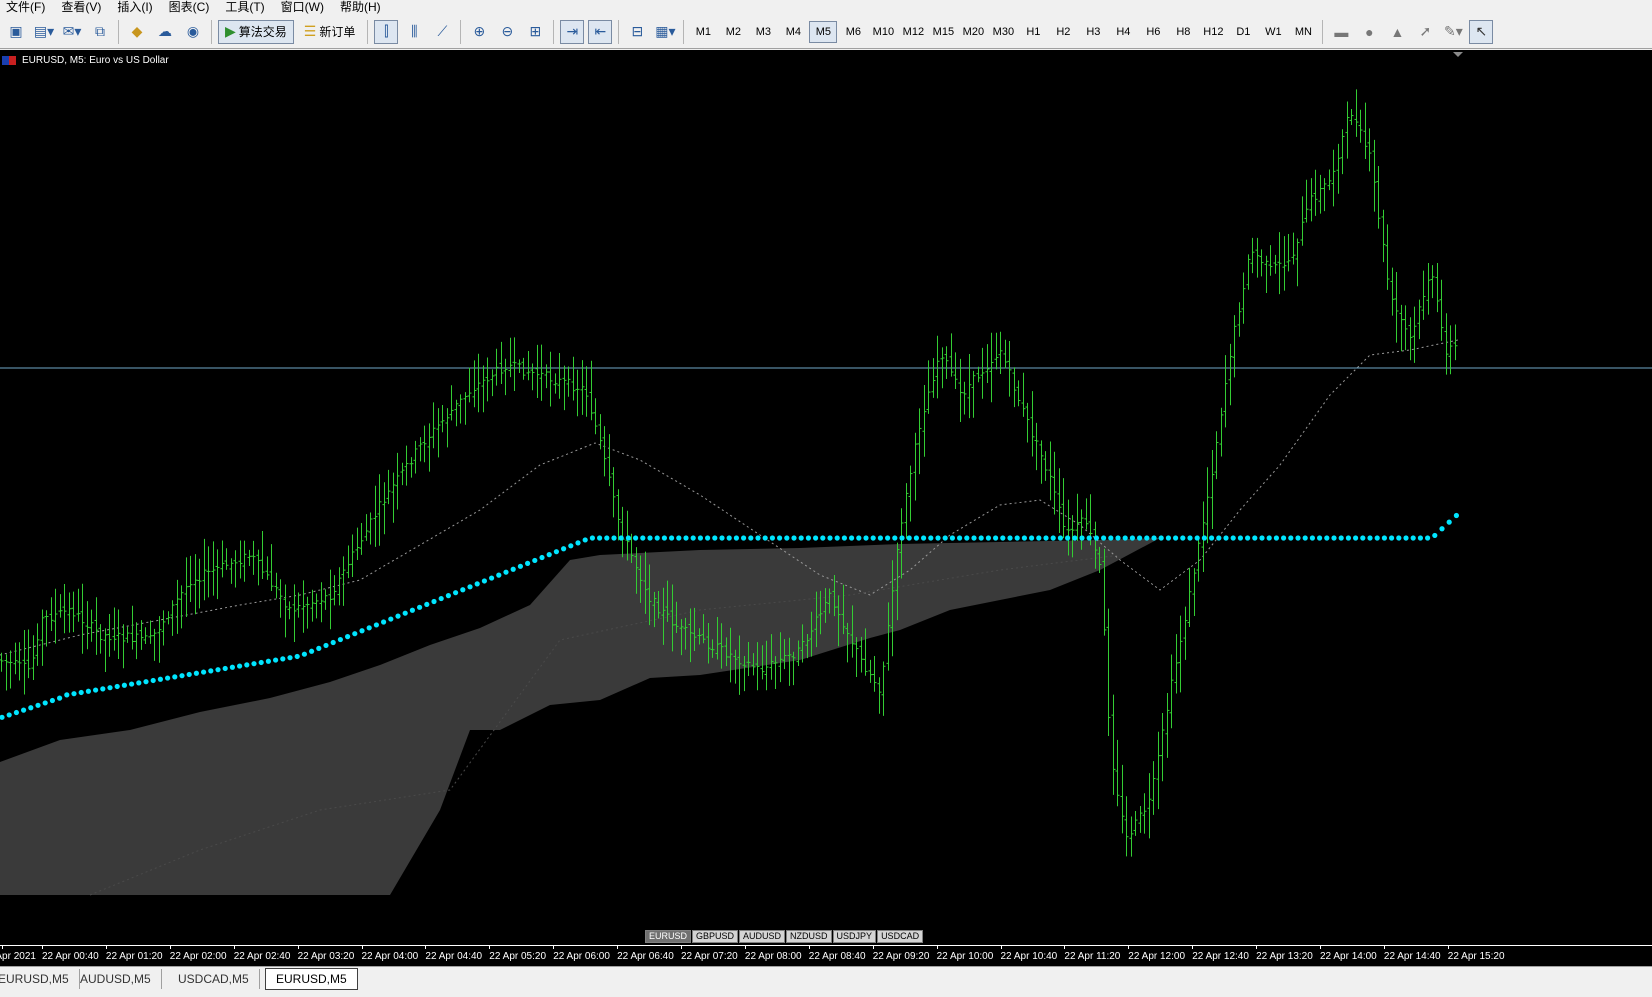 The image size is (1652, 997). I want to click on chart-shift-marker, so click(1458, 54).